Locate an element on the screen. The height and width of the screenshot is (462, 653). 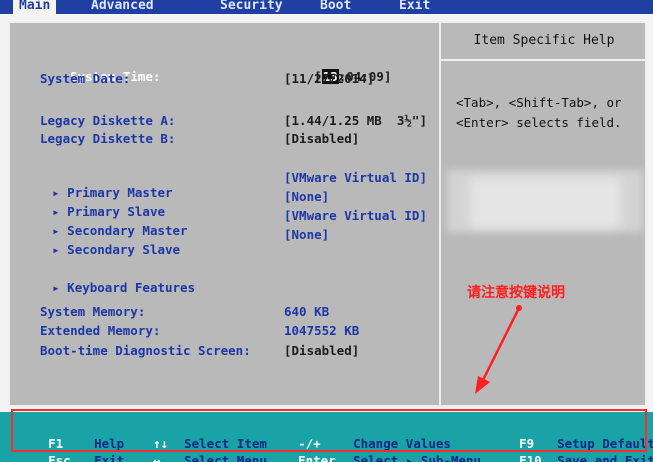
annotation-arrow-icon is located at coordinates (498, 349).